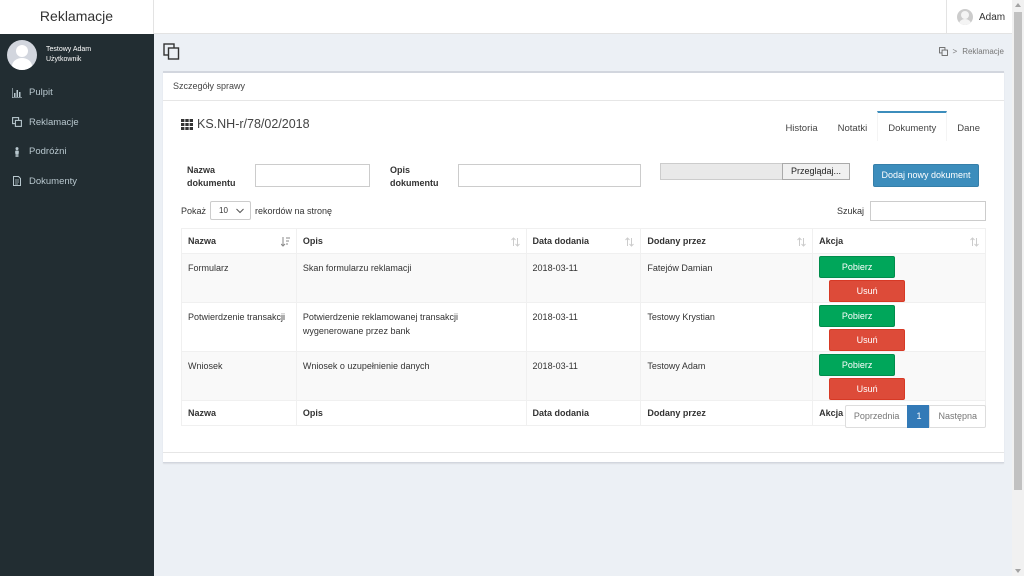 Image resolution: width=1024 pixels, height=576 pixels. What do you see at coordinates (676, 241) in the screenshot?
I see `column-label: Dodany przez` at bounding box center [676, 241].